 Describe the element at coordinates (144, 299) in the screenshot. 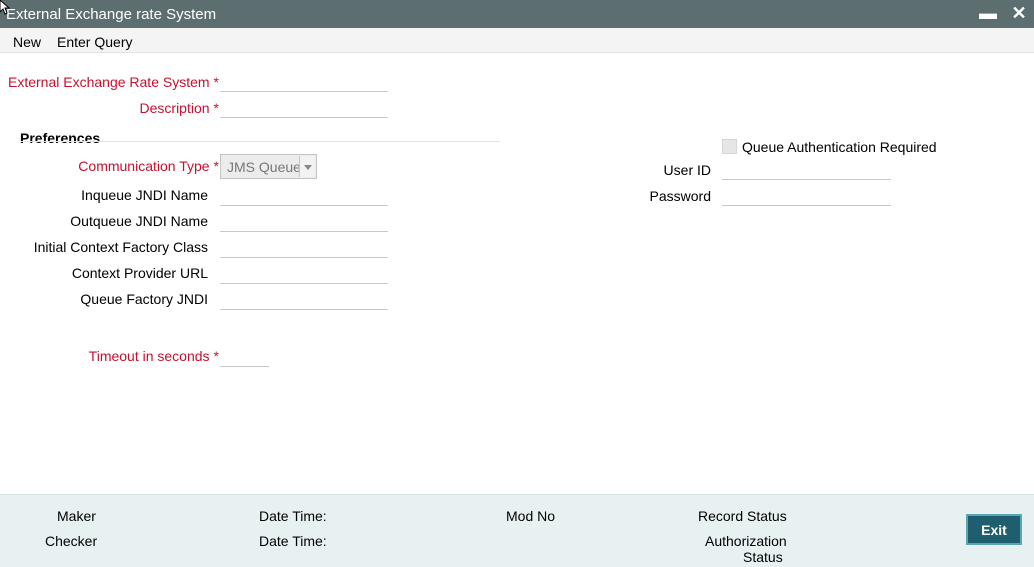

I see `queue-factory-label: Queue Factory JNDI` at that location.